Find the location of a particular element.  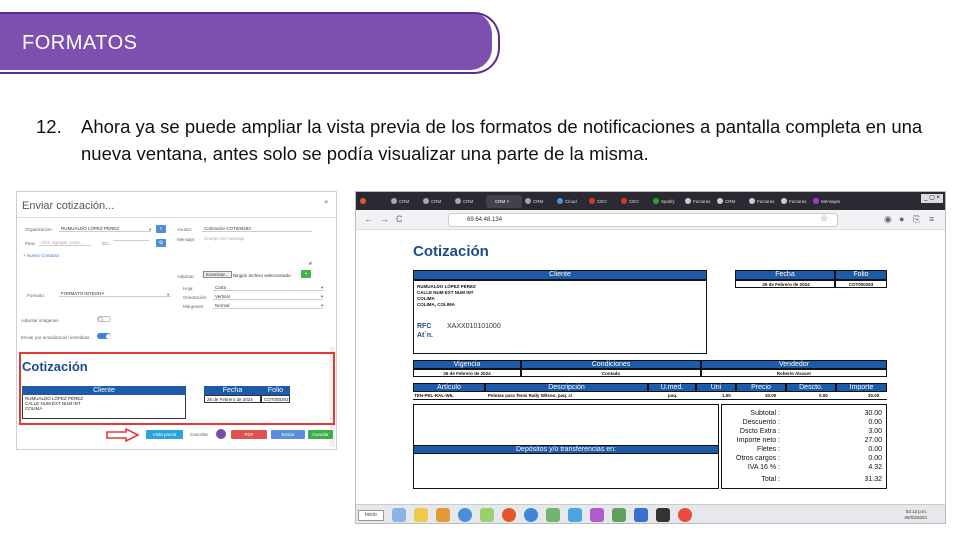

send-button: Enviar is located at coordinates (288, 434).